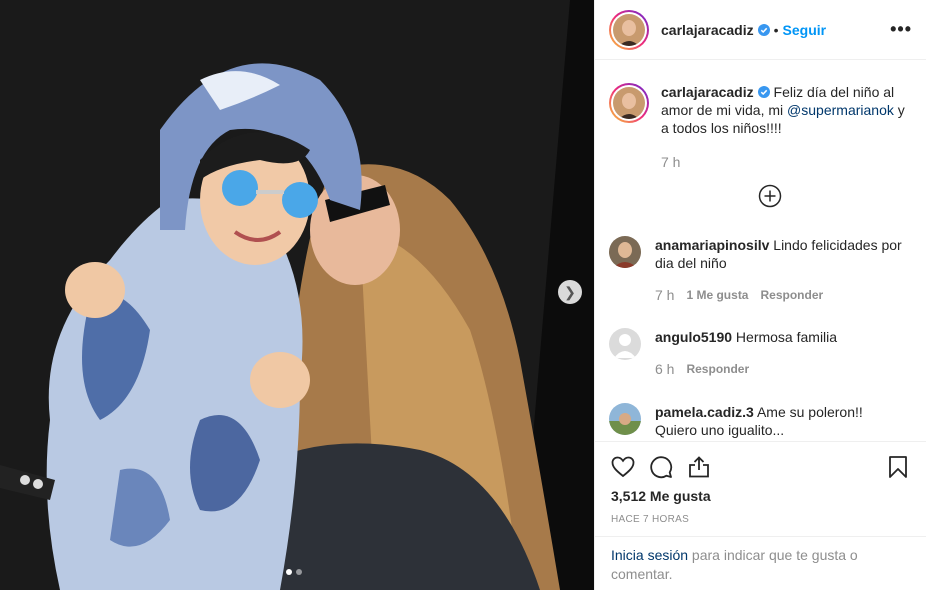  Describe the element at coordinates (805, 30) in the screenshot. I see `follow-button: Seguir` at that location.